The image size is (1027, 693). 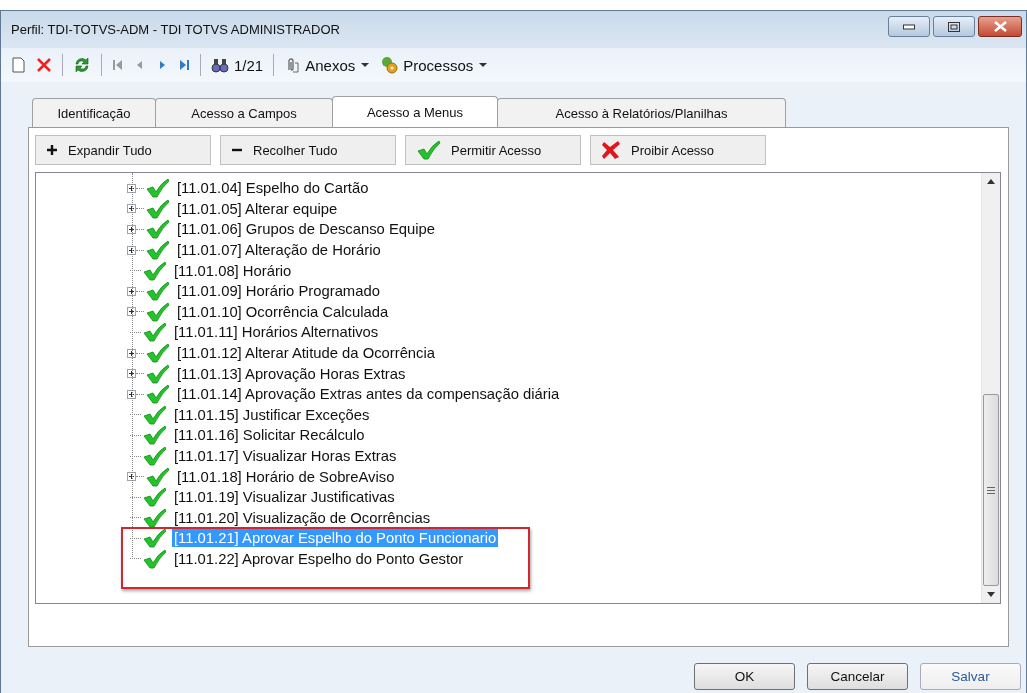 I want to click on toolbar-button: Anexos, so click(x=327, y=65).